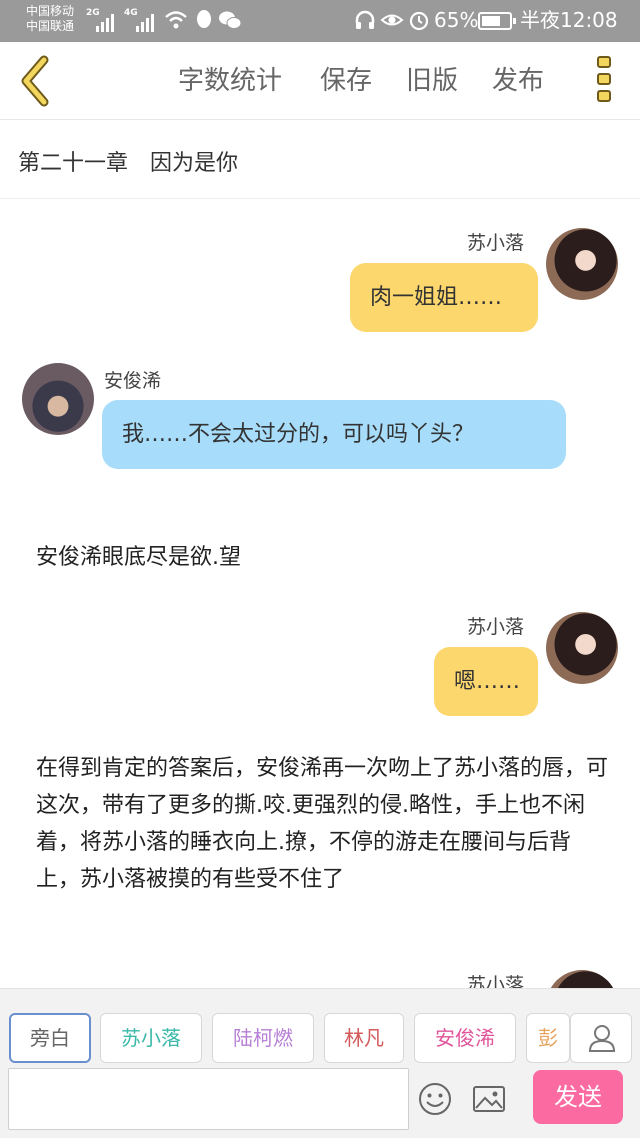  Describe the element at coordinates (392, 20) in the screenshot. I see `eye-icon` at that location.